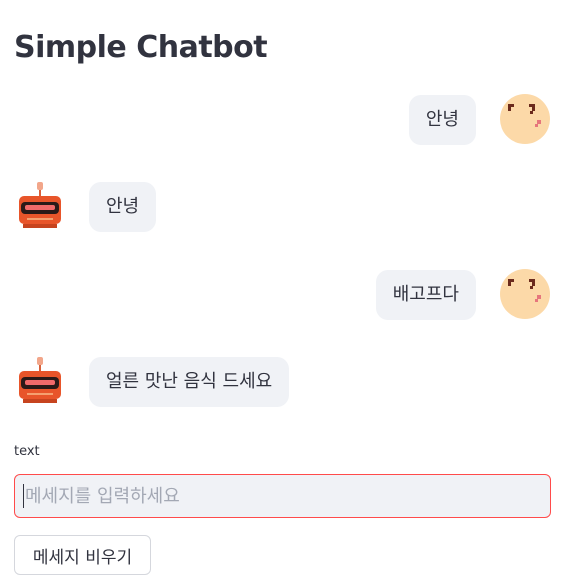  Describe the element at coordinates (82, 555) in the screenshot. I see `clear-messages-button: 메세지 비우기` at that location.